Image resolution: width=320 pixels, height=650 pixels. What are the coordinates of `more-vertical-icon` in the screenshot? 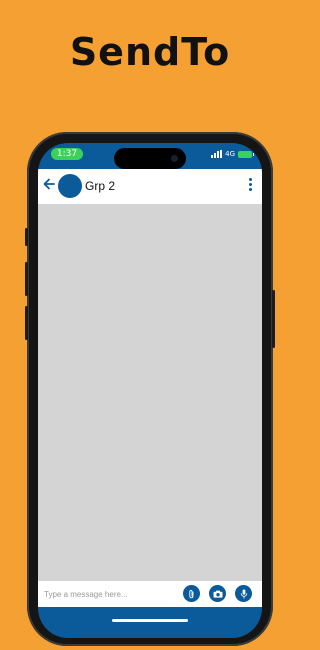 It's located at (250, 185).